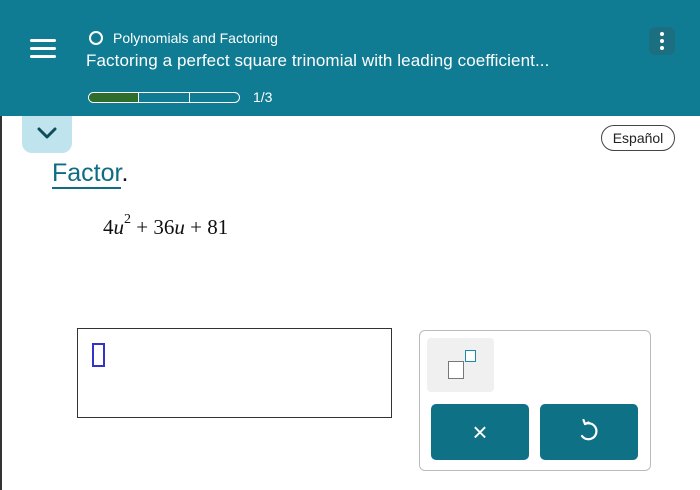  What do you see at coordinates (480, 432) in the screenshot?
I see `clear-button: ×` at bounding box center [480, 432].